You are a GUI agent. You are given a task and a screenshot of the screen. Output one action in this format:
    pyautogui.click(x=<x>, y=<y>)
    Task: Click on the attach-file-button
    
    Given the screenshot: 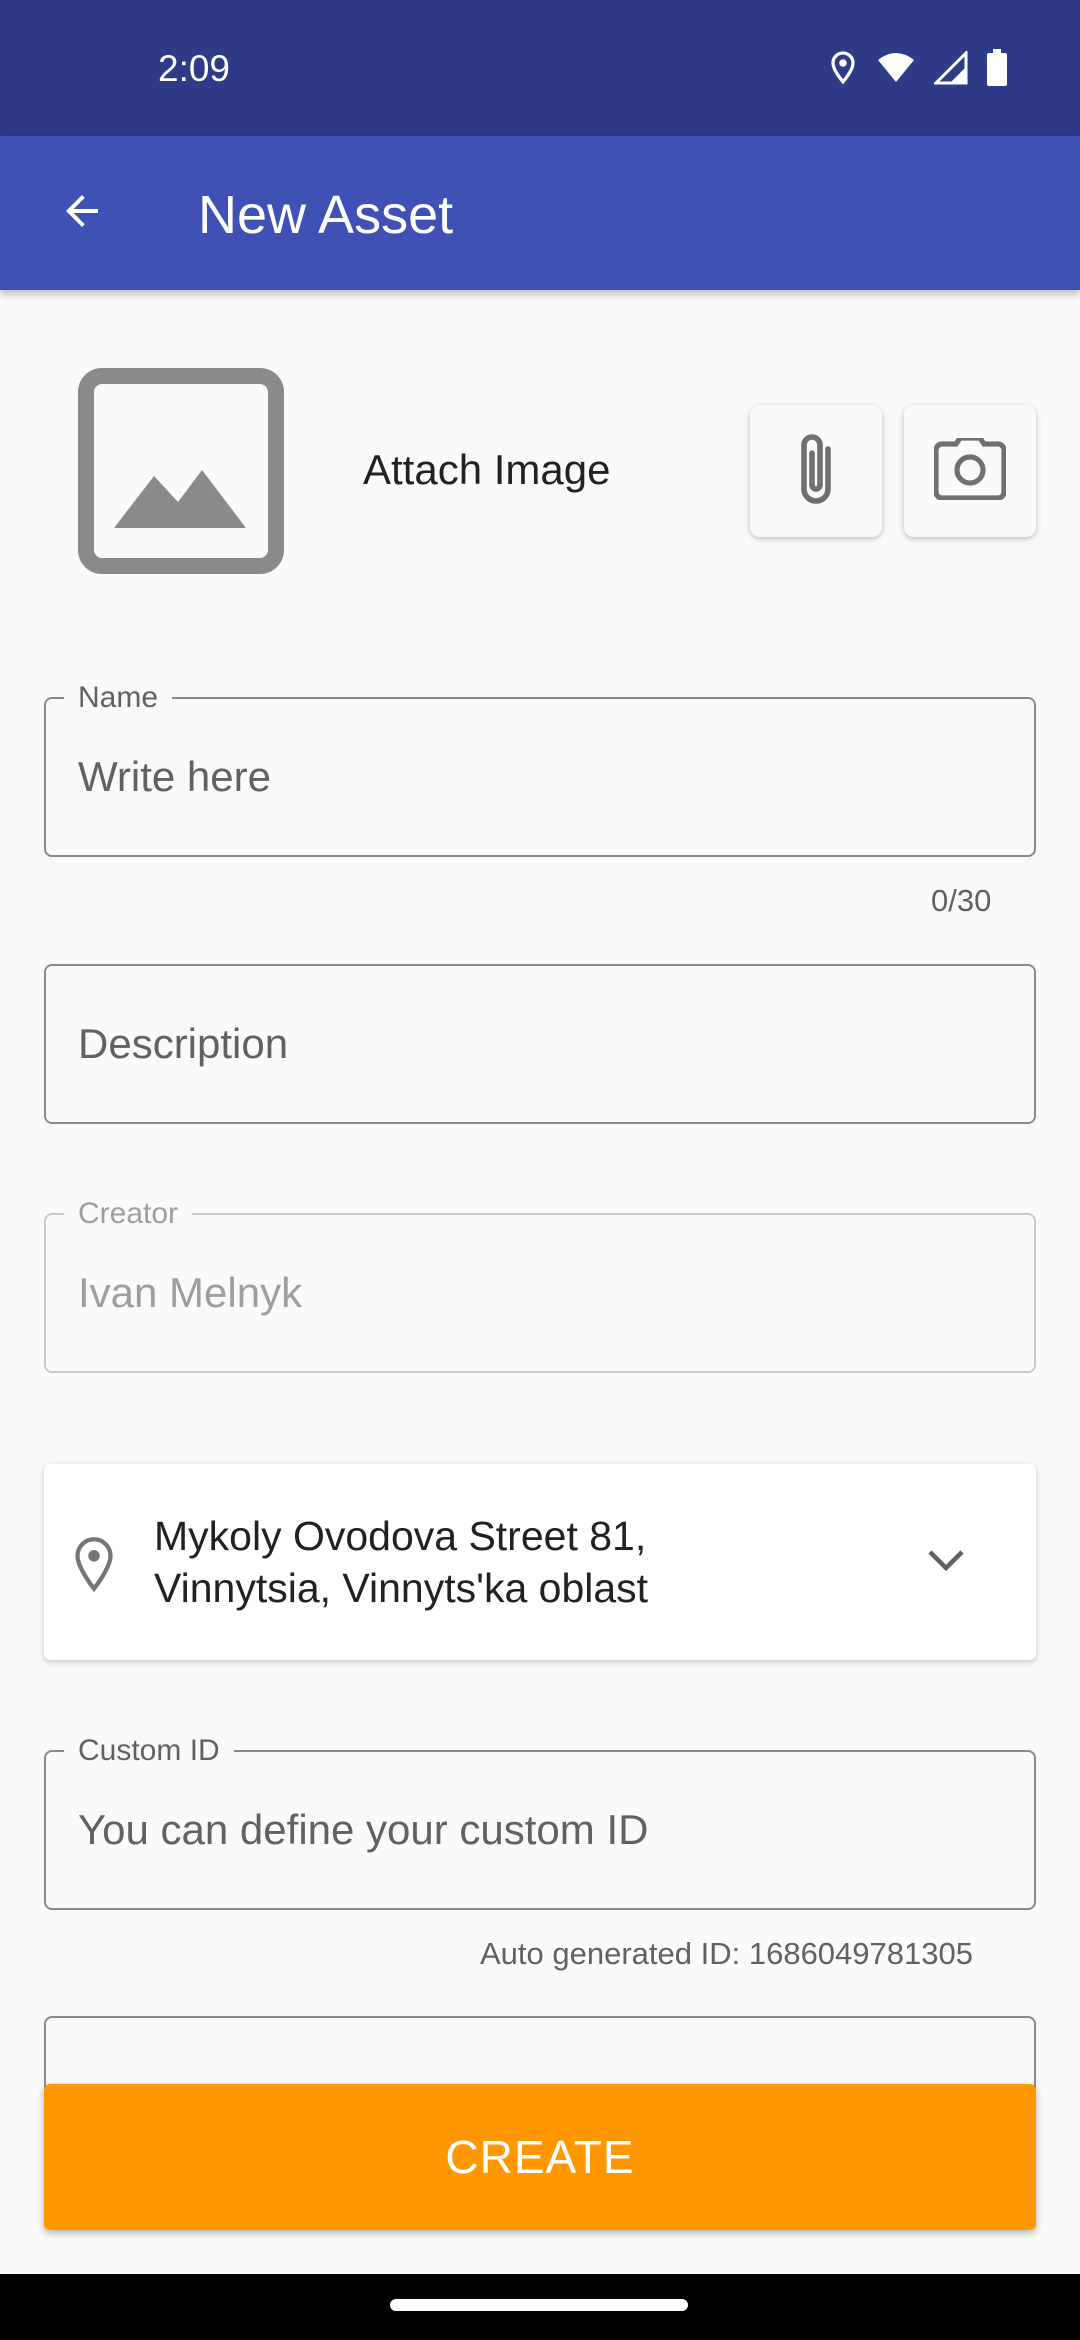 What is the action you would take?
    pyautogui.click(x=816, y=471)
    